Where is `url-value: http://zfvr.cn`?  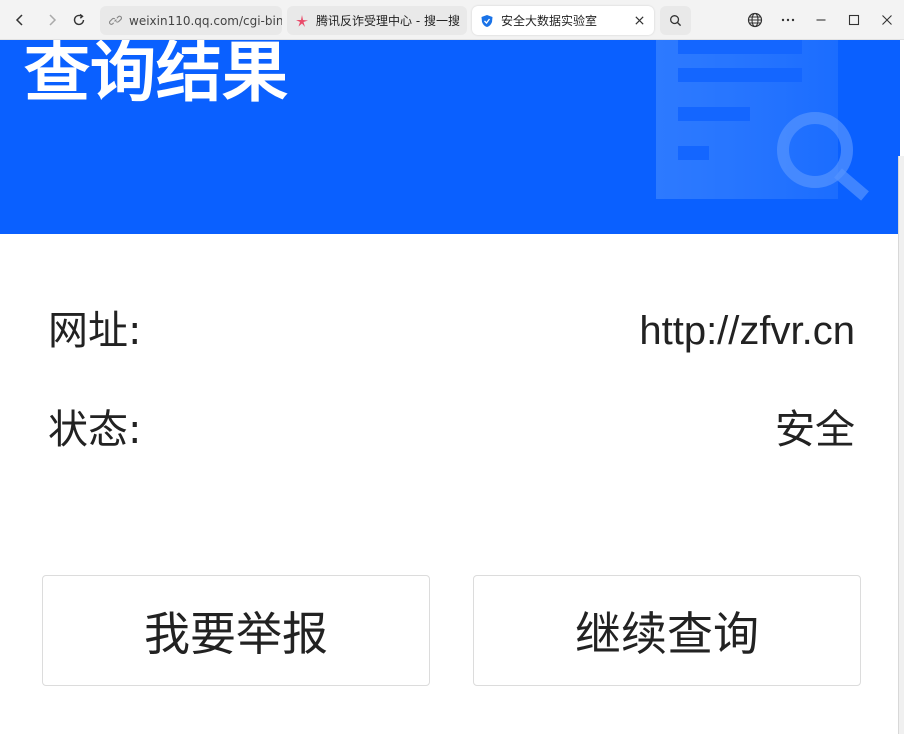
url-value: http://zfvr.cn is located at coordinates (747, 331).